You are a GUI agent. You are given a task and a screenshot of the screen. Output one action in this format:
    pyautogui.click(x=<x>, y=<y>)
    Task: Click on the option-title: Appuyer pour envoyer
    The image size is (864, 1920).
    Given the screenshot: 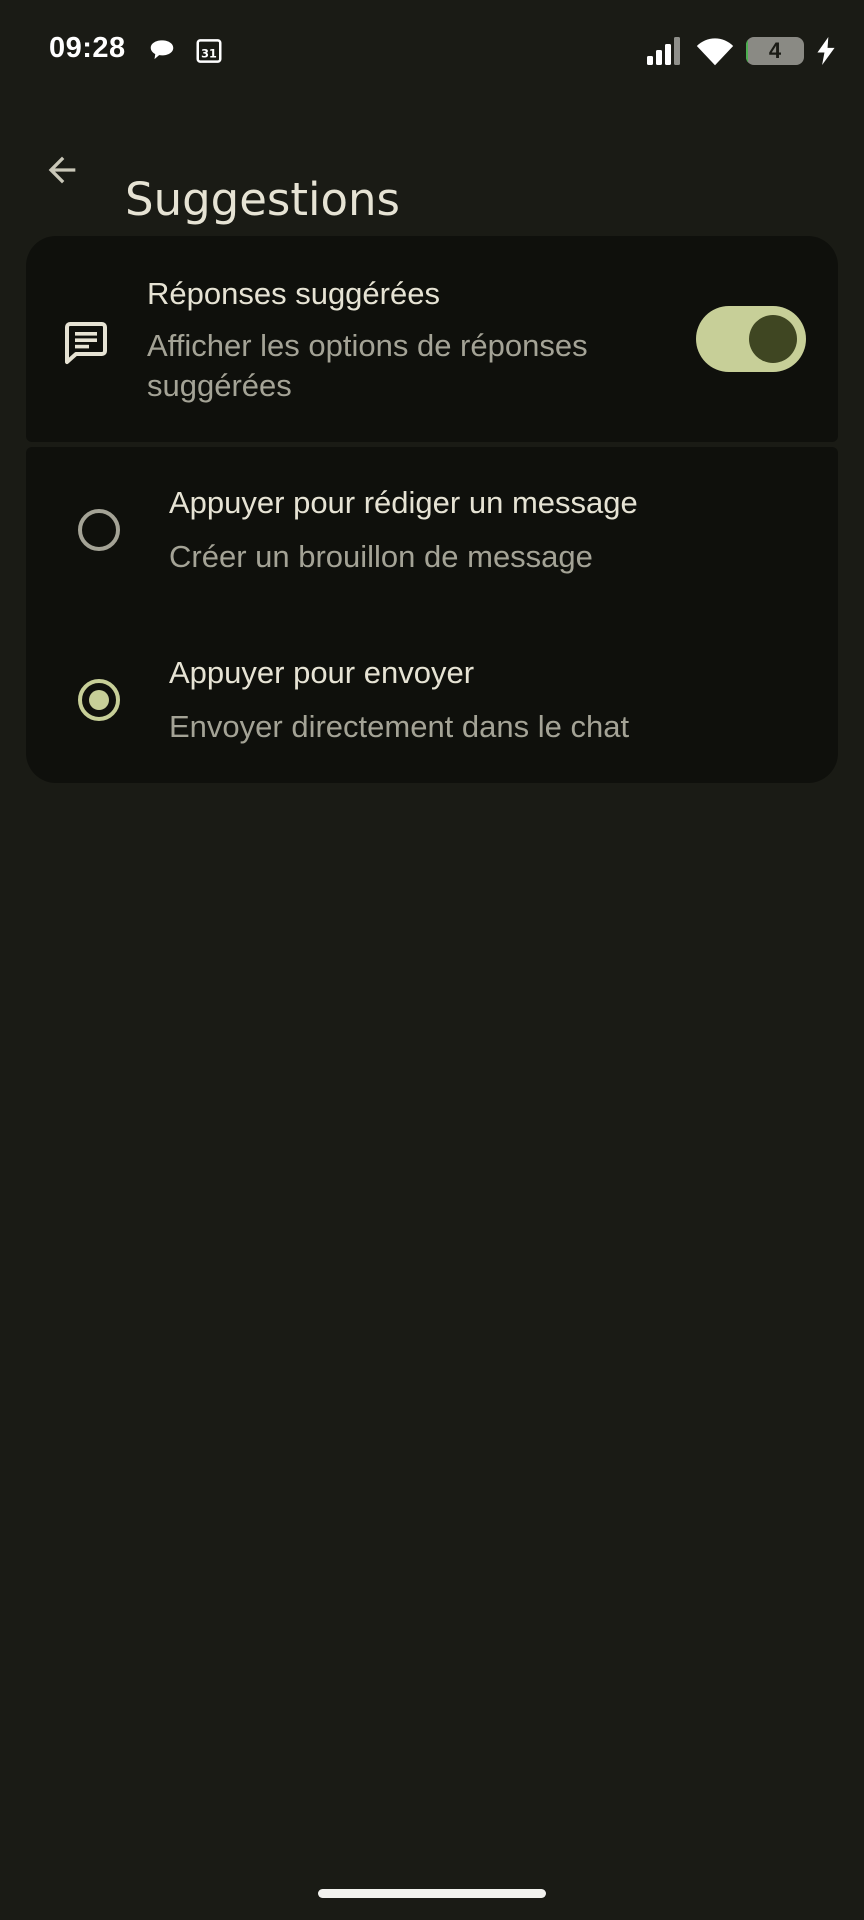 What is the action you would take?
    pyautogui.click(x=322, y=672)
    